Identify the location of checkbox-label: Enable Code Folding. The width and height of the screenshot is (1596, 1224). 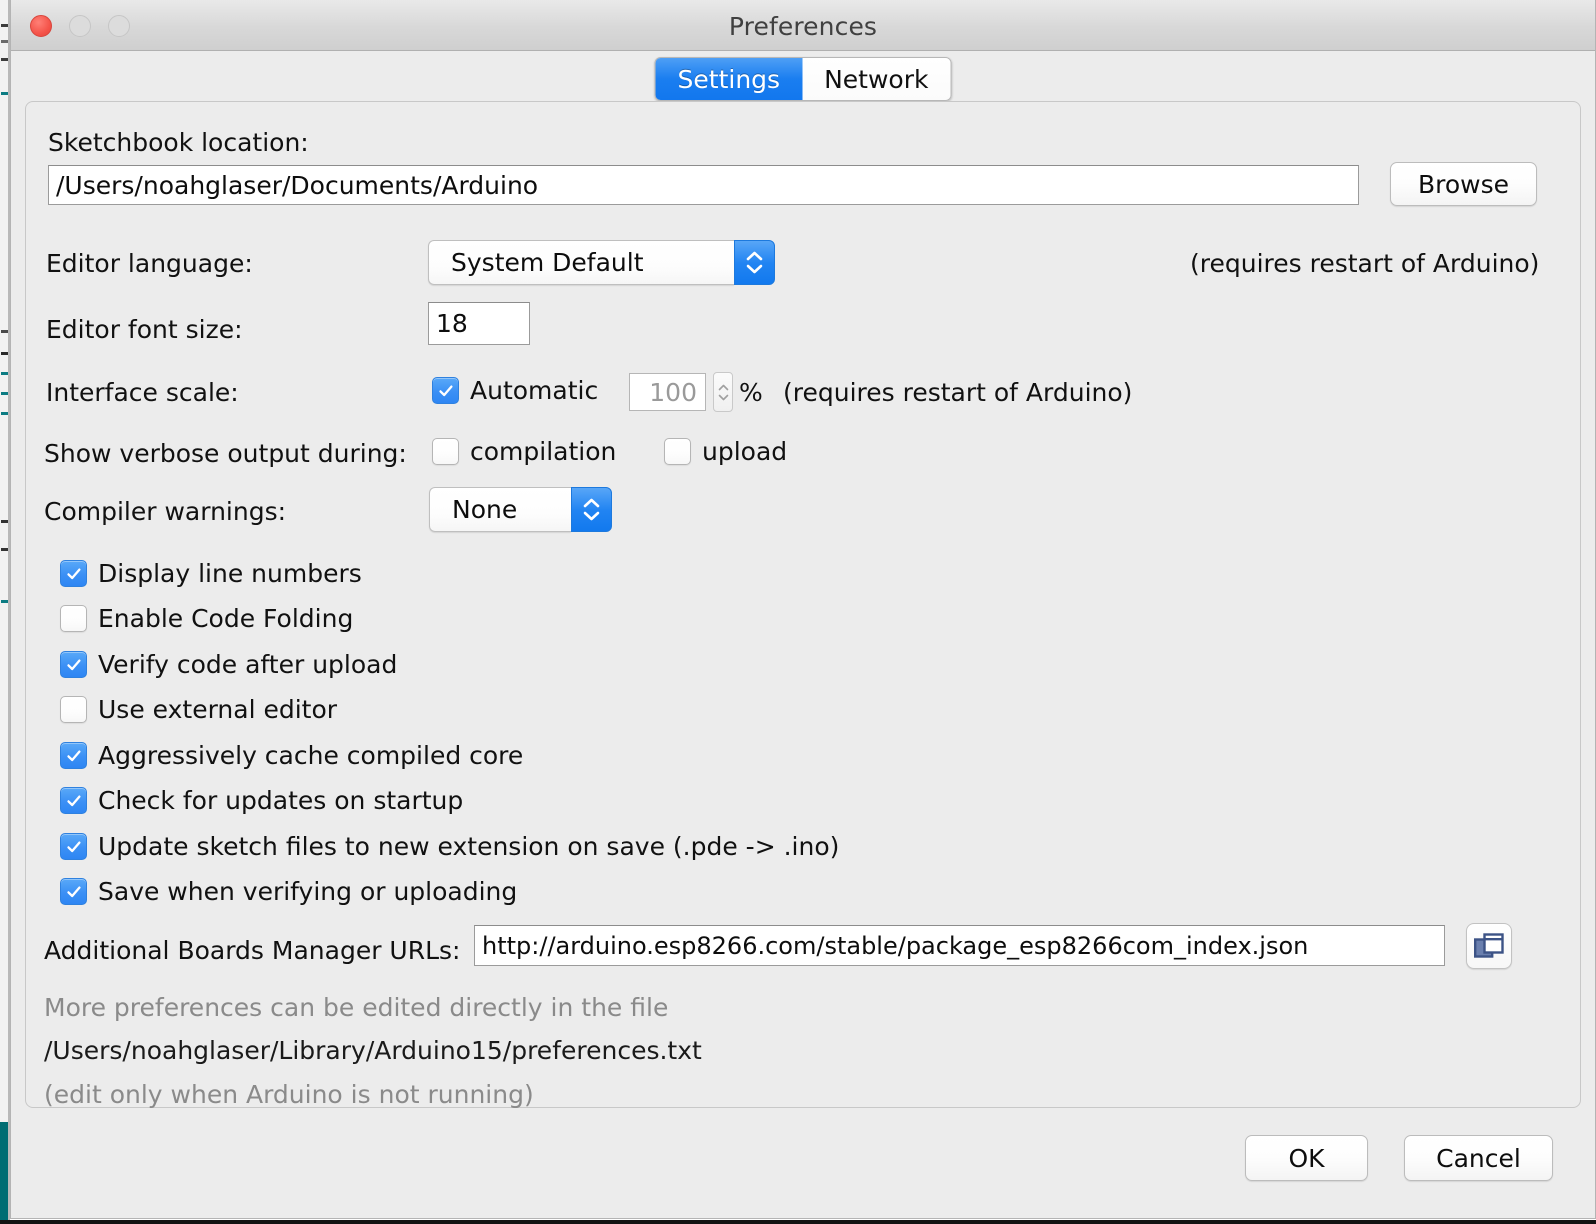
(226, 618).